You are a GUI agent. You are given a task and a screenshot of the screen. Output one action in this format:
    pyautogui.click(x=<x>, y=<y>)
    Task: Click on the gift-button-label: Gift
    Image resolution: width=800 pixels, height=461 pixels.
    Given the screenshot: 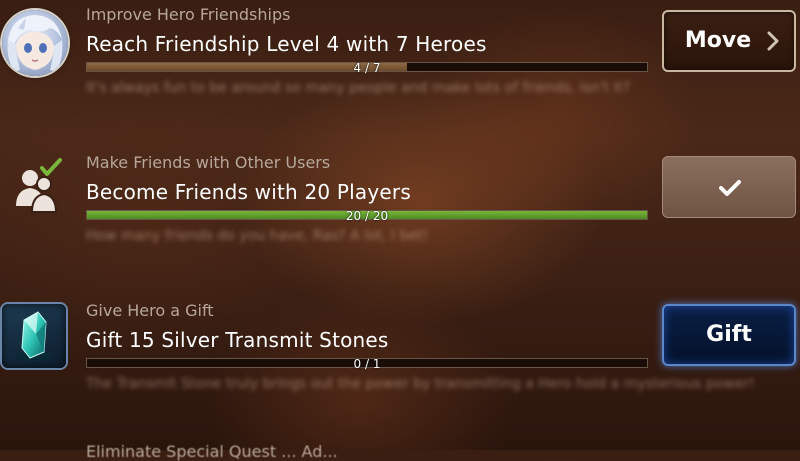 What is the action you would take?
    pyautogui.click(x=729, y=334)
    